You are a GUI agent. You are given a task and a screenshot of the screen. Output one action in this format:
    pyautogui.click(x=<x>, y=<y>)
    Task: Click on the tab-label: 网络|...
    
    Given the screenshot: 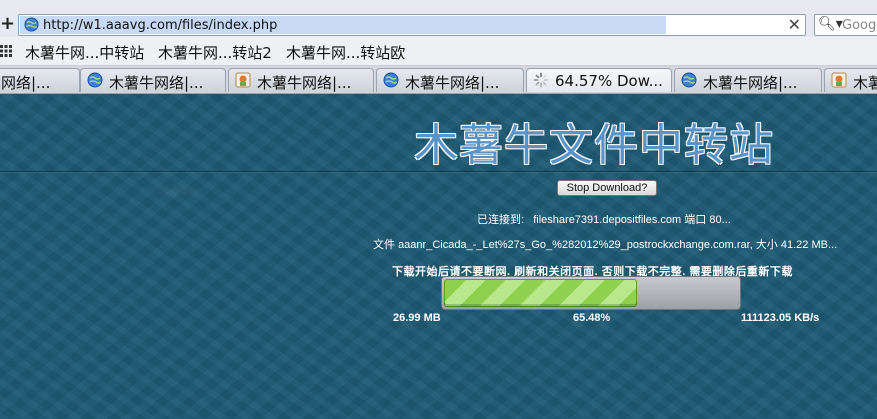 What is the action you would take?
    pyautogui.click(x=26, y=83)
    